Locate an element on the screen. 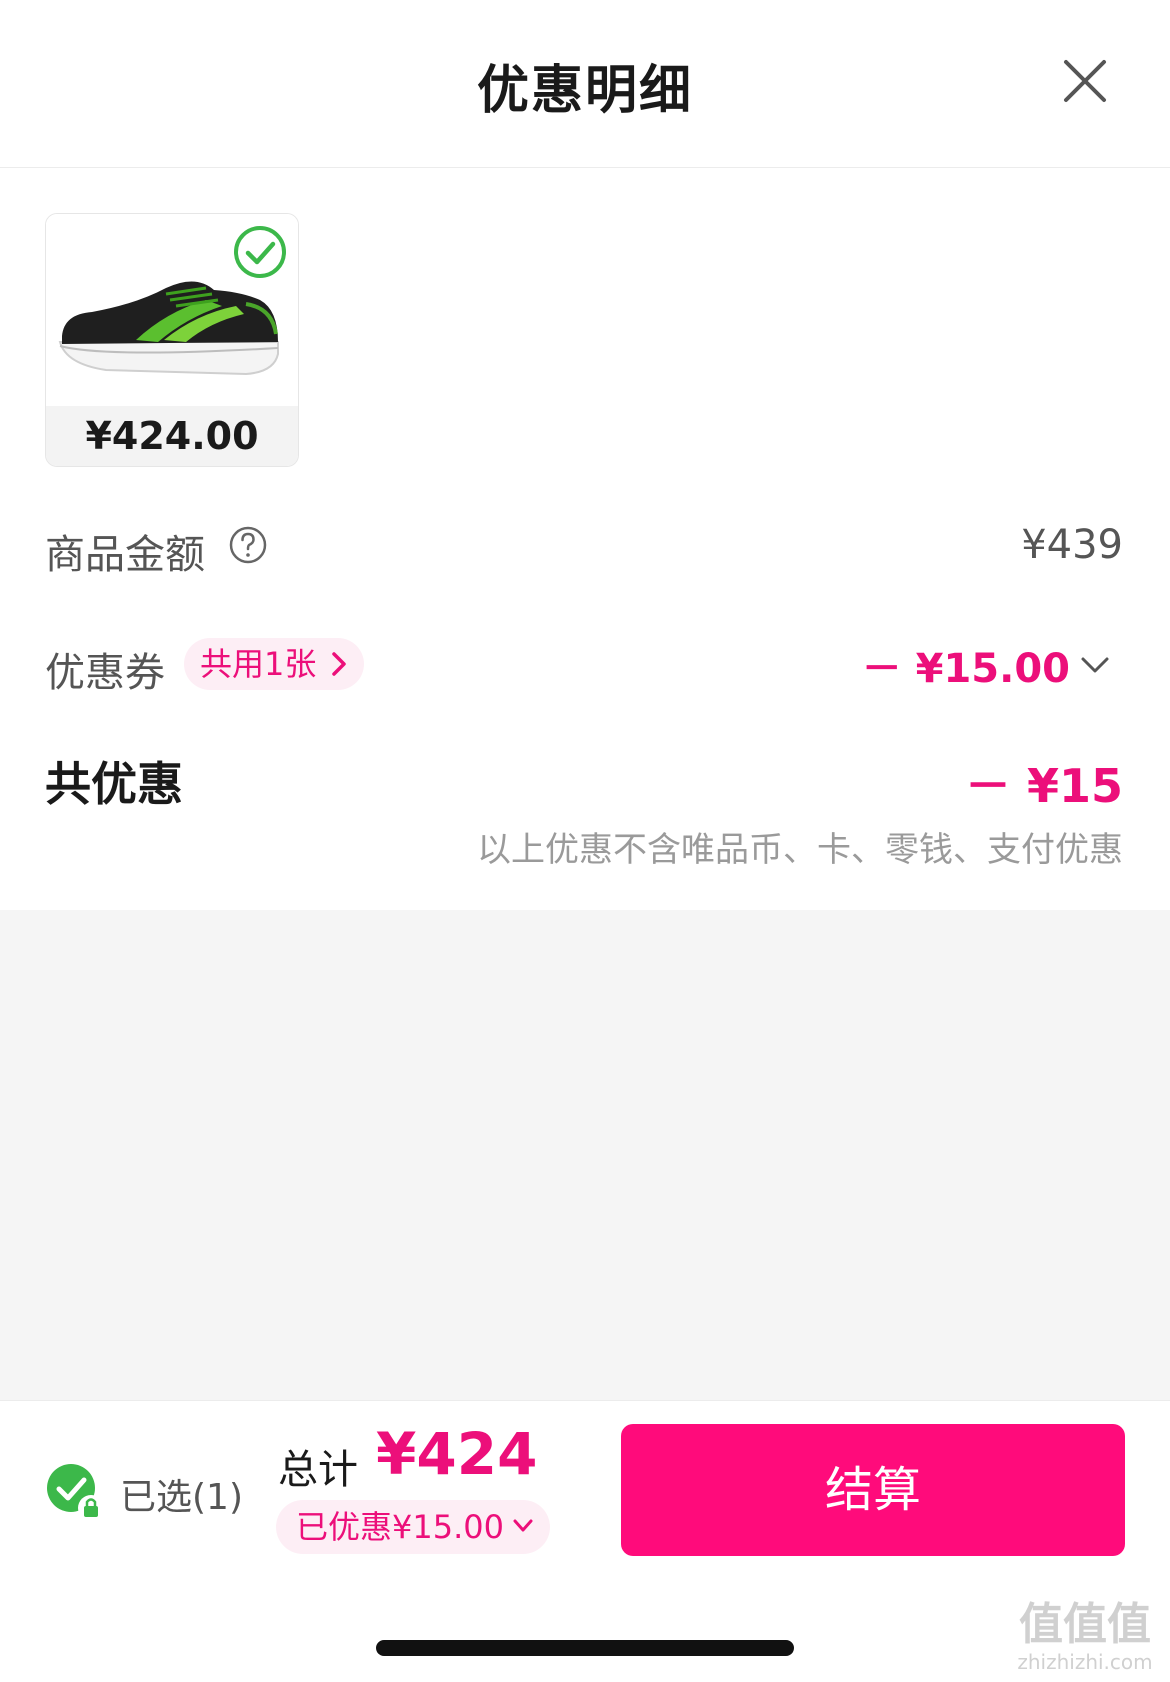  product-price: ¥424.00 is located at coordinates (172, 436).